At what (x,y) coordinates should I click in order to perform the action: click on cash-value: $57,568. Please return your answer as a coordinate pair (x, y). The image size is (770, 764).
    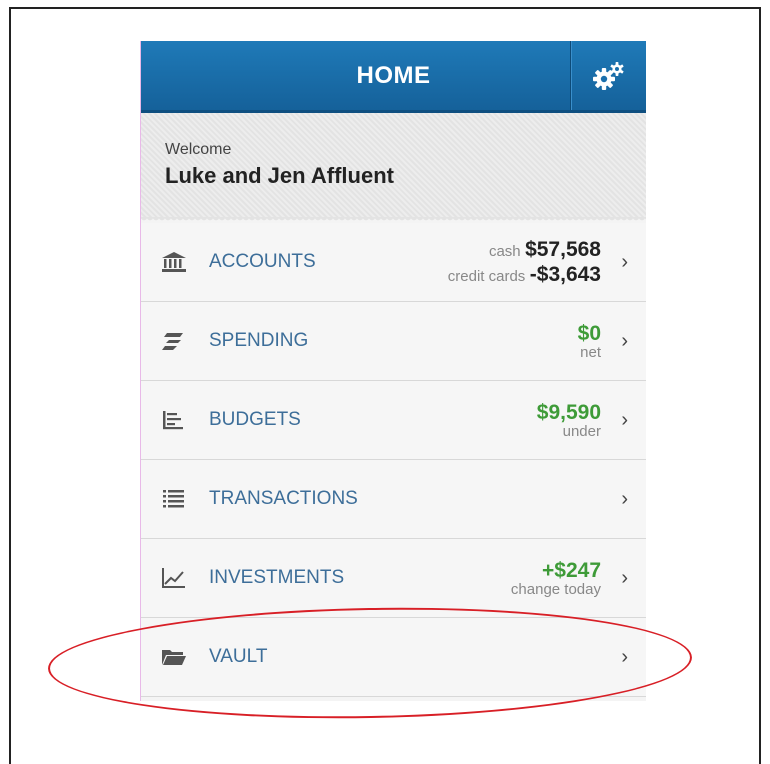
    Looking at the image, I should click on (563, 249).